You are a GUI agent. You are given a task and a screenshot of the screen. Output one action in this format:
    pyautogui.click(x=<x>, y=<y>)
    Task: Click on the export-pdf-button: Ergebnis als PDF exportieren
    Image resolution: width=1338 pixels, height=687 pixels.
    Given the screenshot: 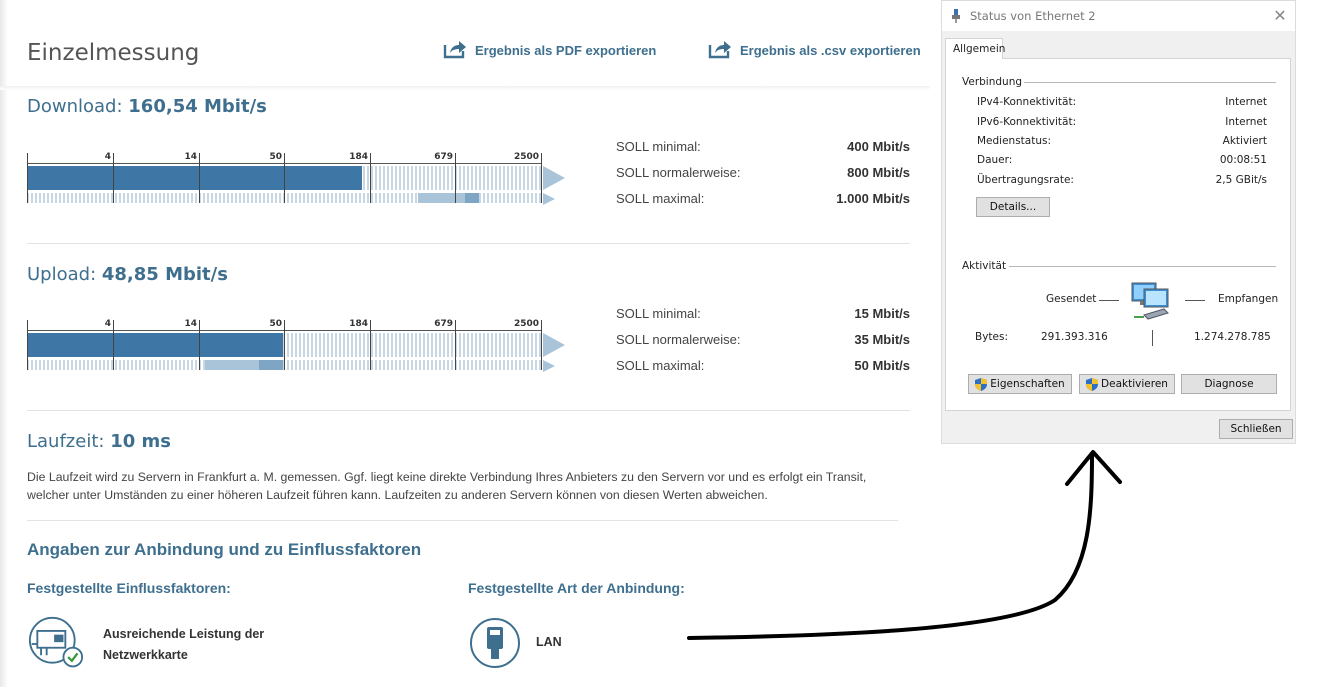 What is the action you would take?
    pyautogui.click(x=549, y=50)
    